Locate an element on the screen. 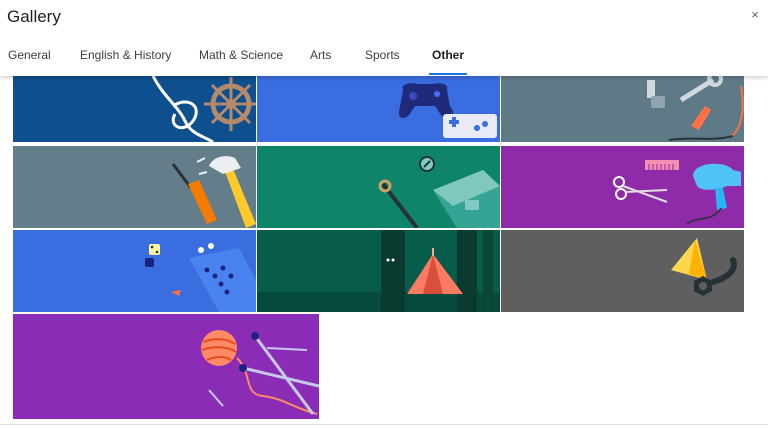 The width and height of the screenshot is (768, 428). video-games-illustration is located at coordinates (378, 109).